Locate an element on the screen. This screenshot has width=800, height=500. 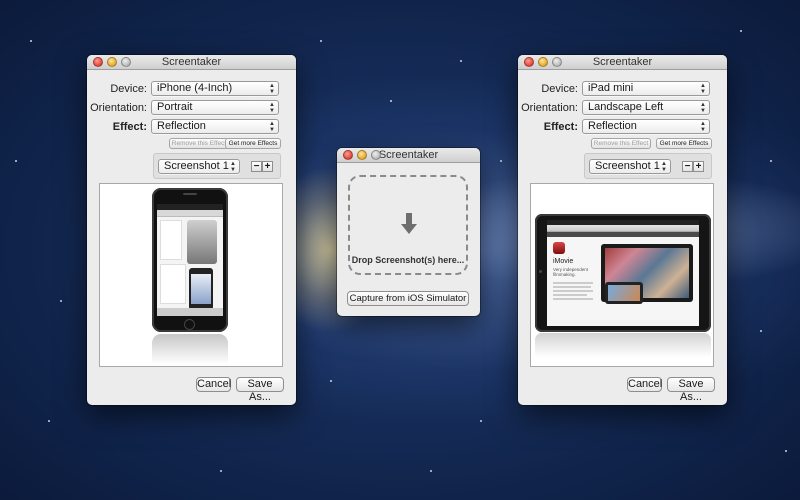
ipad-mockup: iMovie Very independent filmmaking. is located at coordinates (623, 273).